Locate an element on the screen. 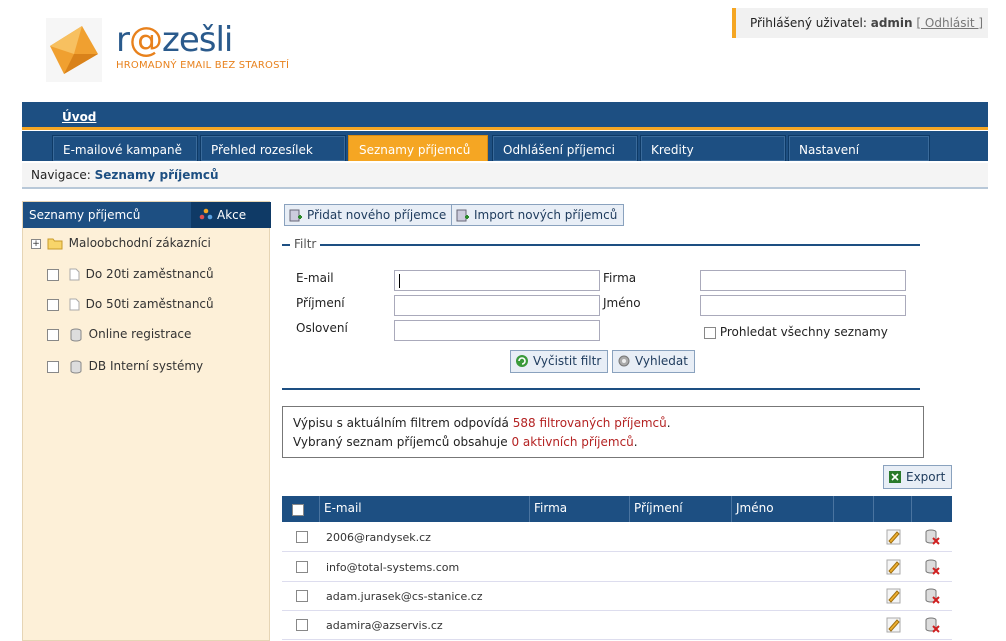 Image resolution: width=1006 pixels, height=641 pixels. search-label: Vyhledat is located at coordinates (661, 361).